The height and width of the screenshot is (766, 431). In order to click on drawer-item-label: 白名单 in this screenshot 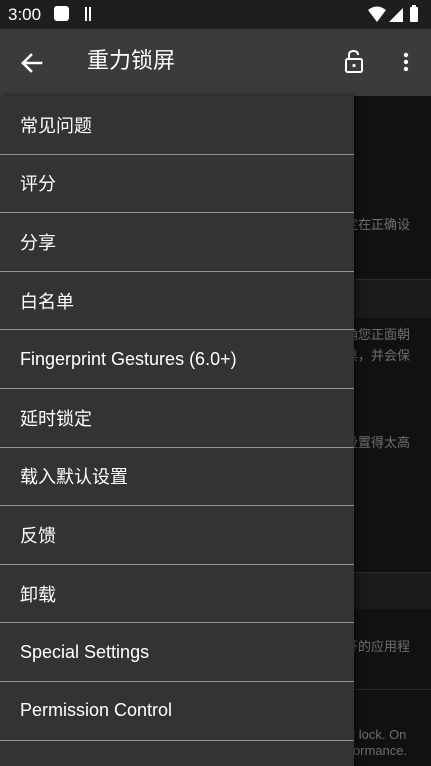, I will do `click(47, 302)`.